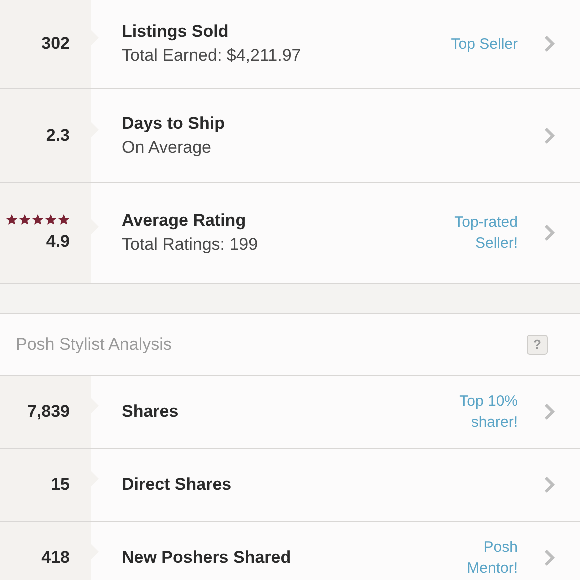 Image resolution: width=580 pixels, height=580 pixels. Describe the element at coordinates (185, 221) in the screenshot. I see `stat-title: Average Rating` at that location.